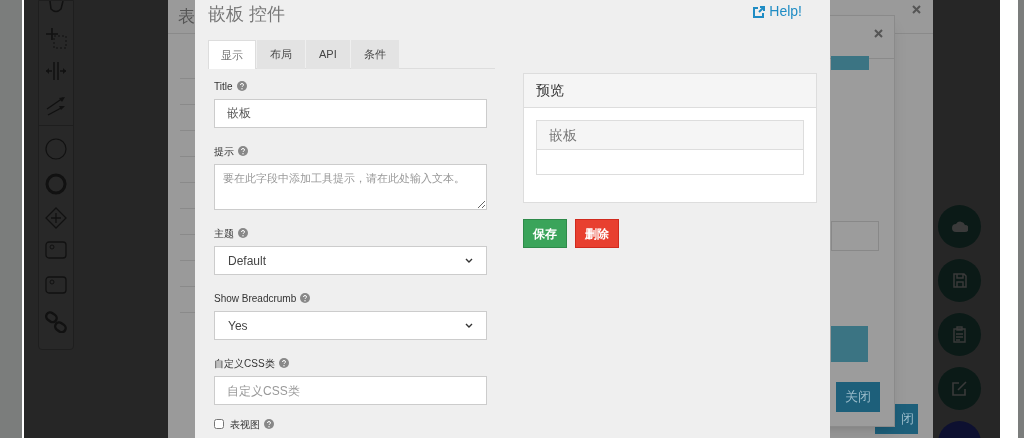  Describe the element at coordinates (350, 325) in the screenshot. I see `dropdown: Yes` at that location.